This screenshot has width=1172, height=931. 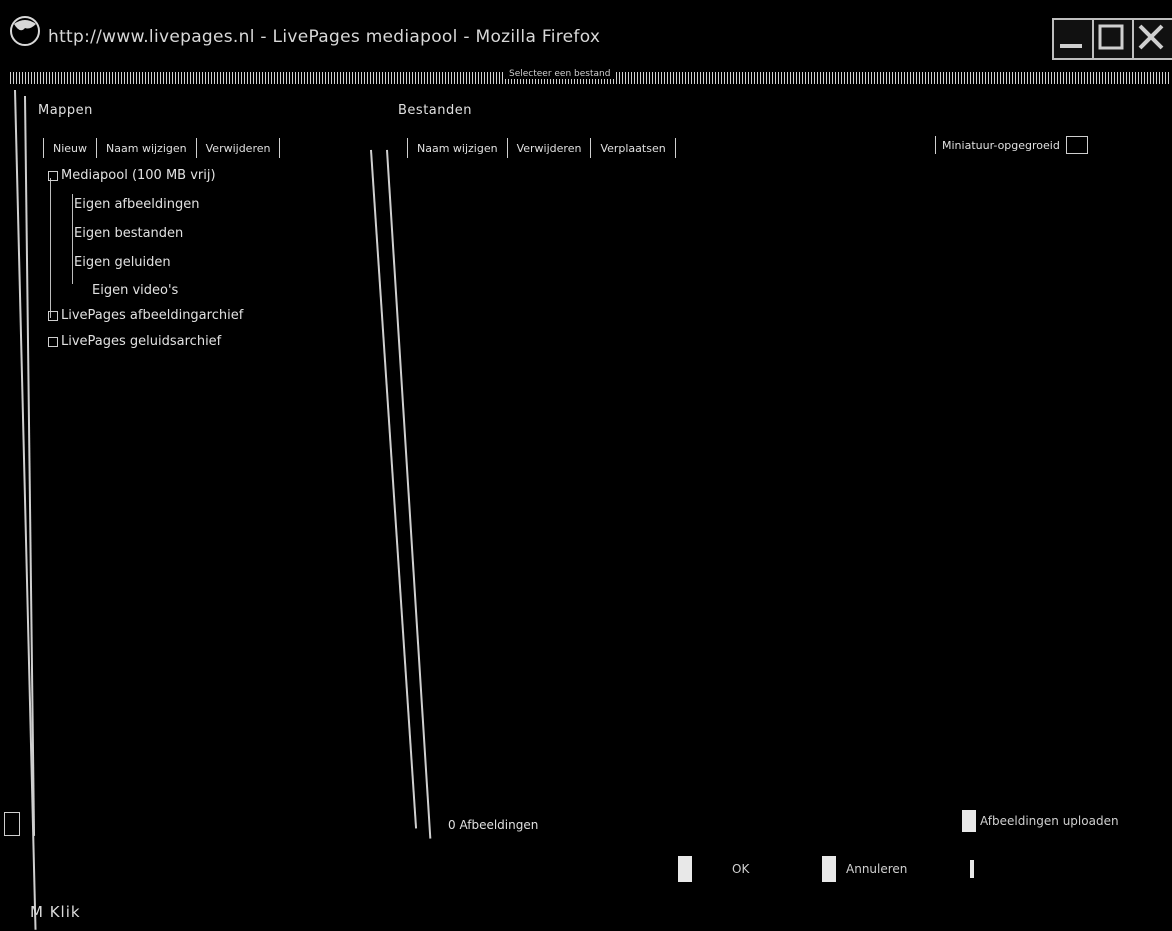 I want to click on tree-item-own-videos: Eigen video's, so click(x=135, y=290).